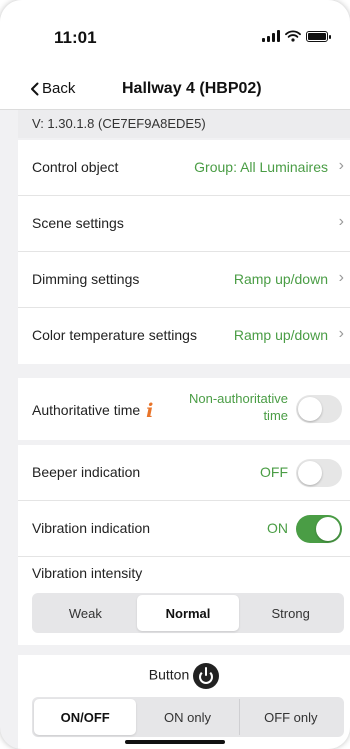  I want to click on dimming-settings-label: Dimming settings, so click(86, 279).